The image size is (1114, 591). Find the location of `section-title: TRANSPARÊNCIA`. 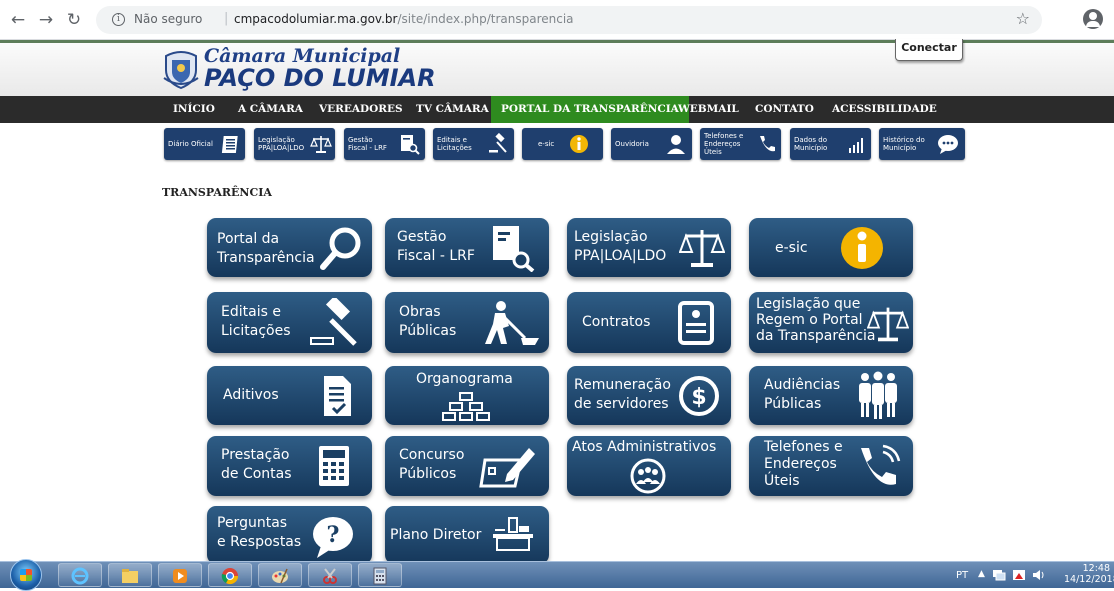

section-title: TRANSPARÊNCIA is located at coordinates (217, 192).